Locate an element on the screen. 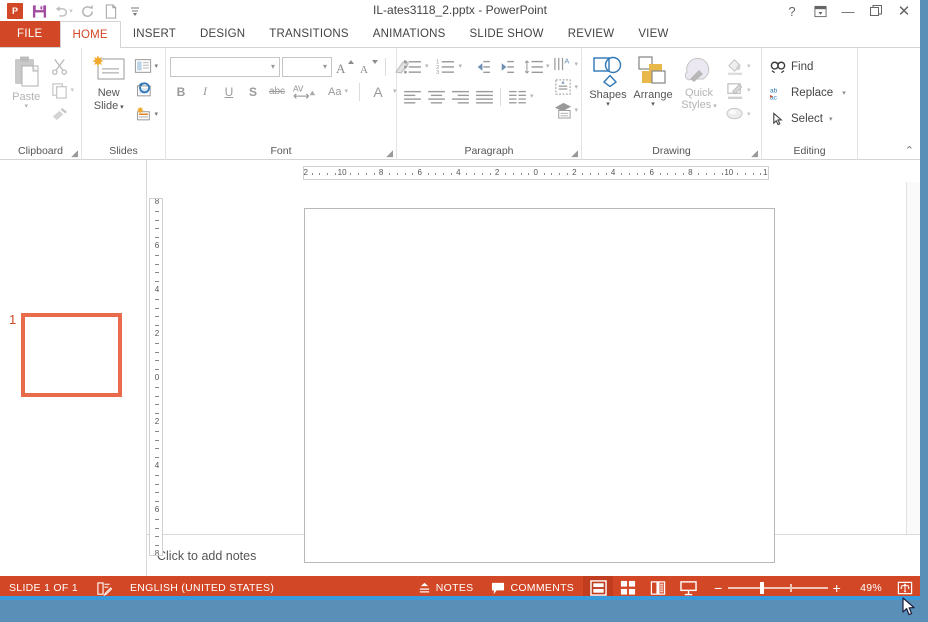 The image size is (928, 622). section-dropdown-caret: ▾ is located at coordinates (156, 114).